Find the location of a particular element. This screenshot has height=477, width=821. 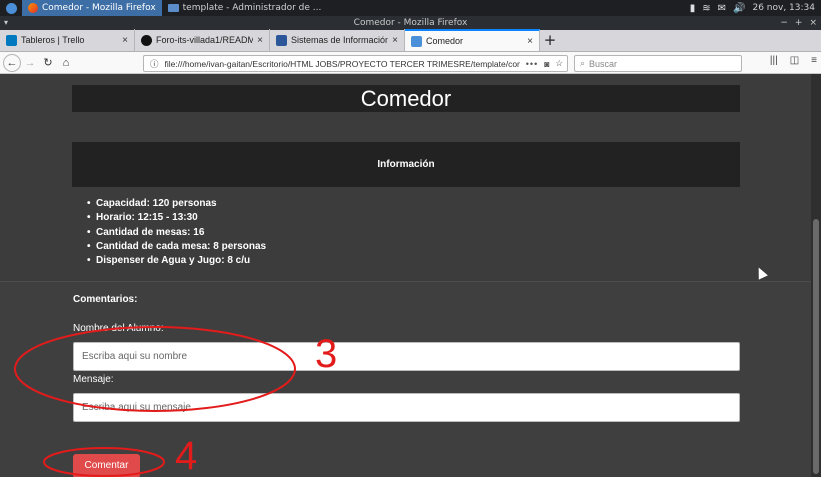

pocket-icon: ◙ is located at coordinates (546, 64).